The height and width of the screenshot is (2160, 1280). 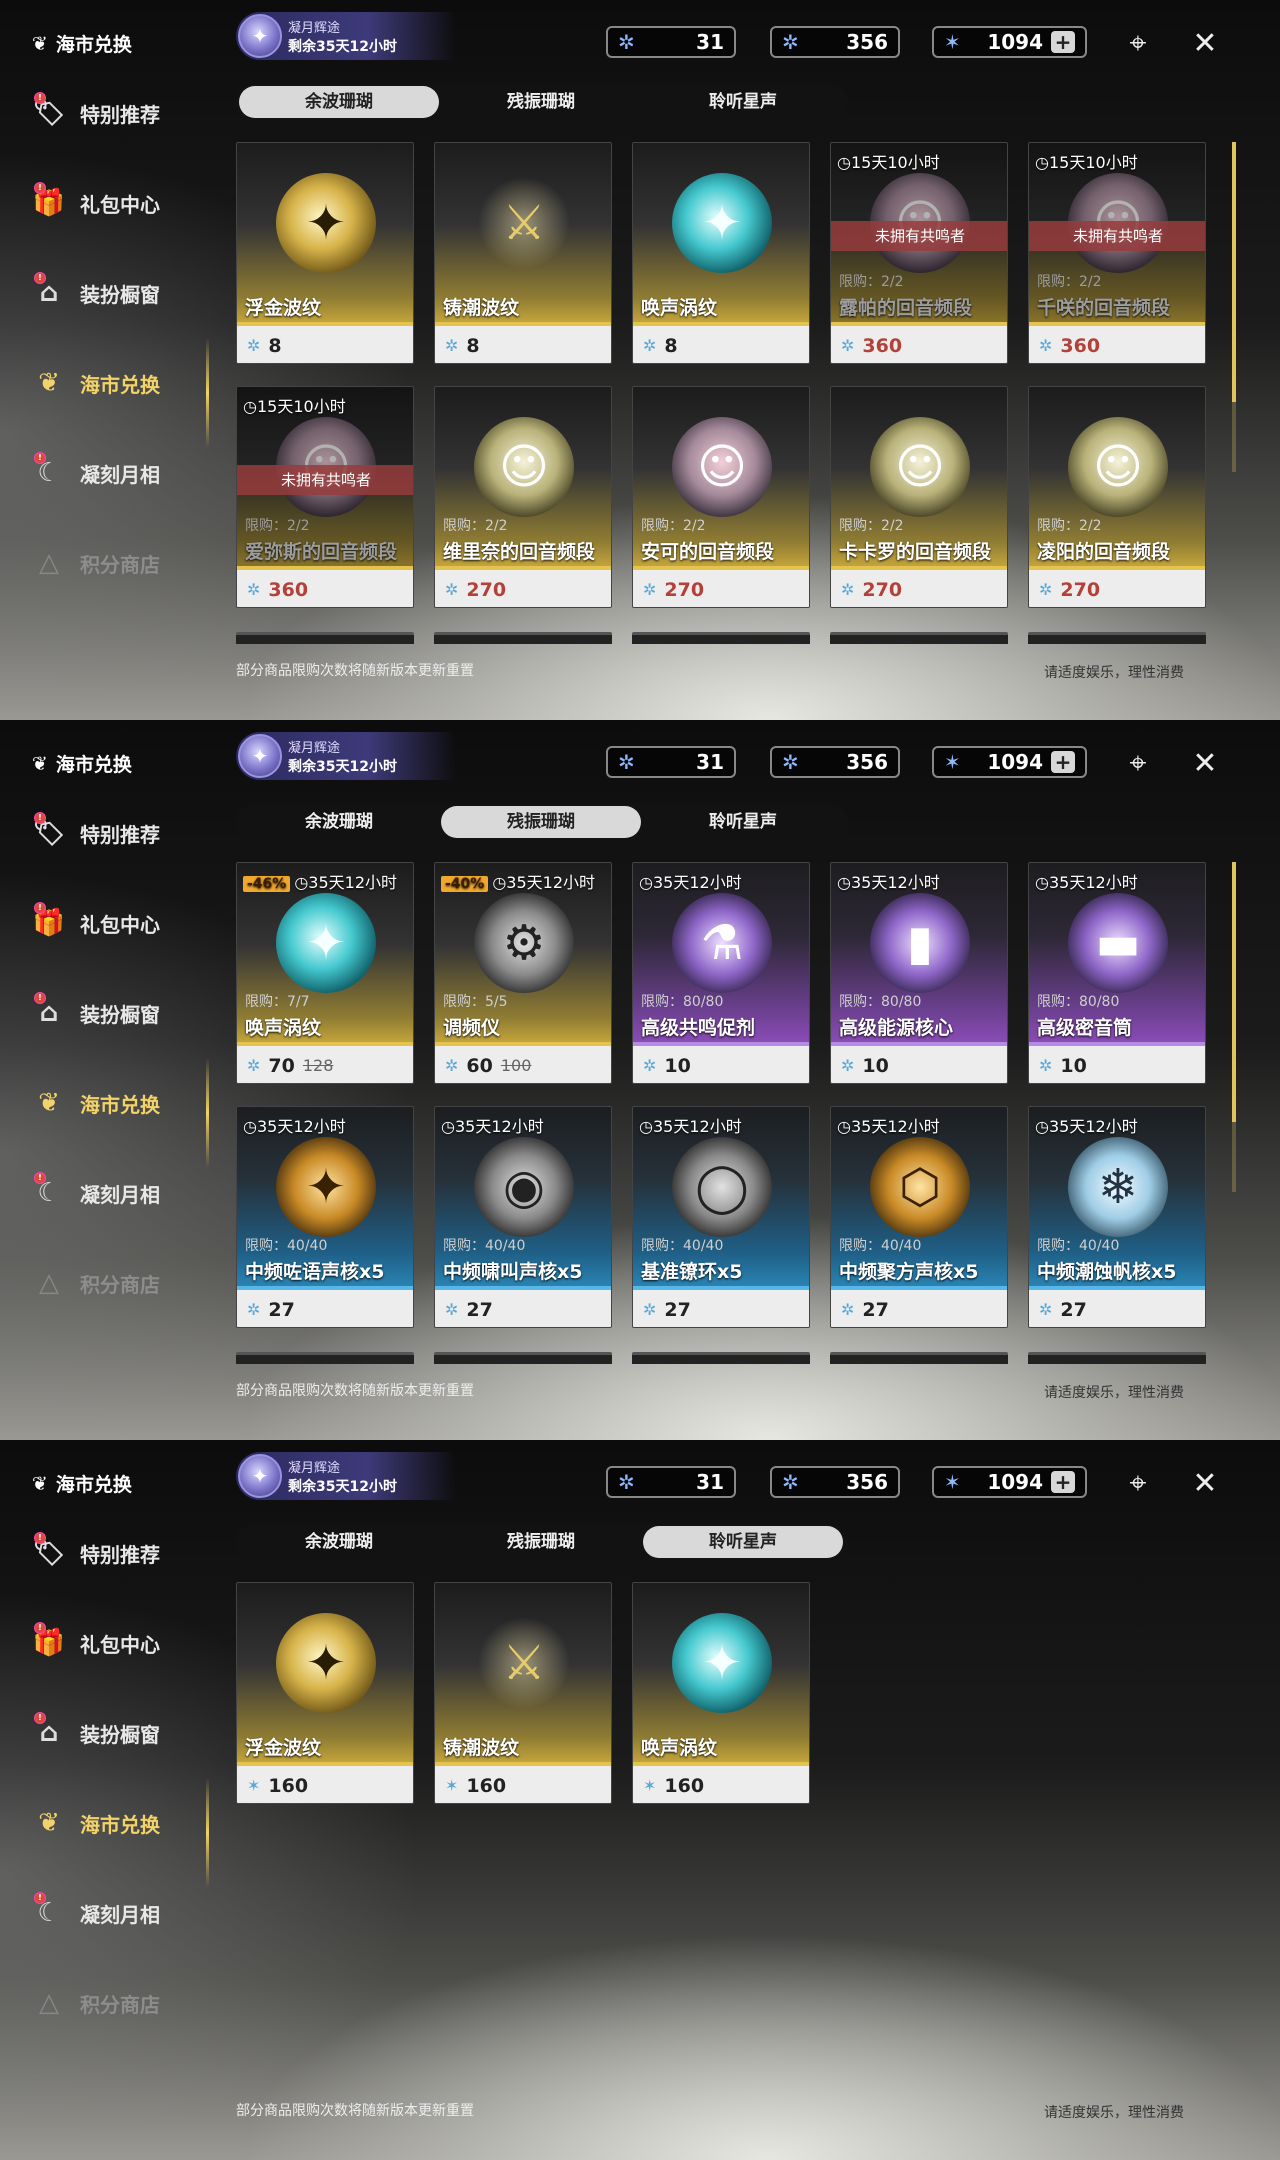 I want to click on vortex-ripple-icon: ✦, so click(x=722, y=1663).